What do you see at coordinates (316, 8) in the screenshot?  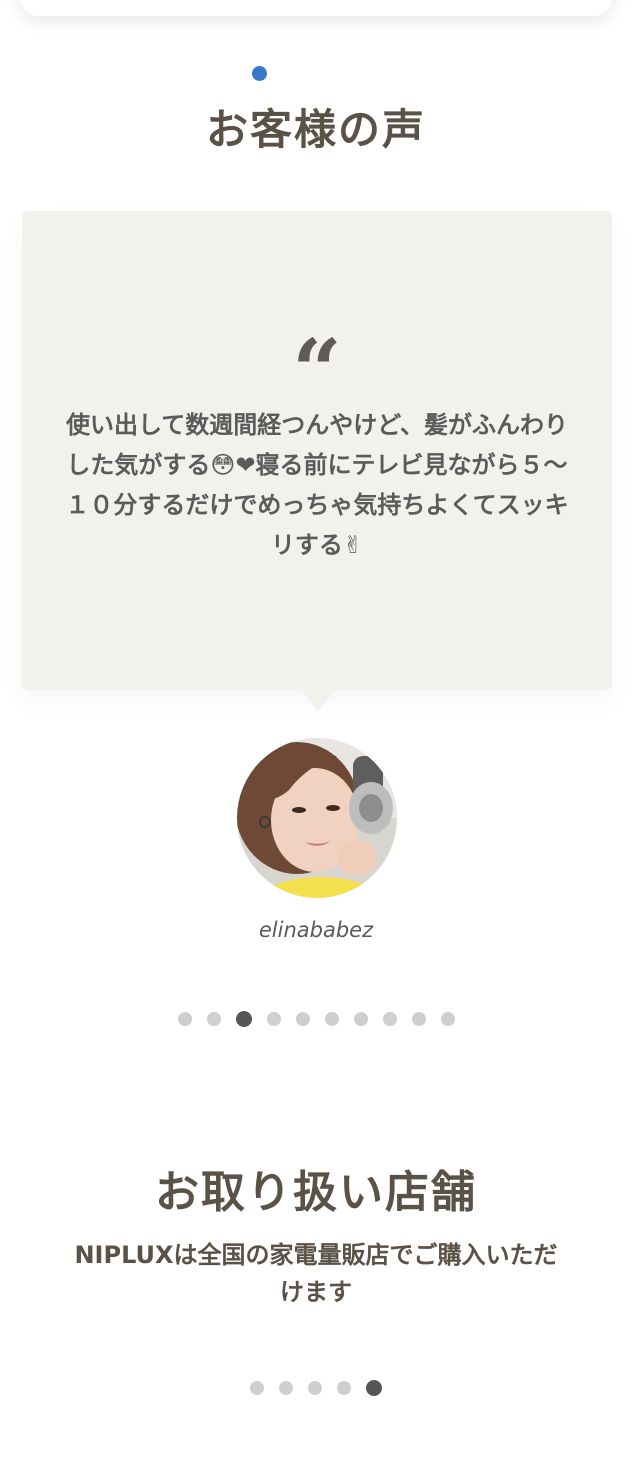 I see `header-shadow` at bounding box center [316, 8].